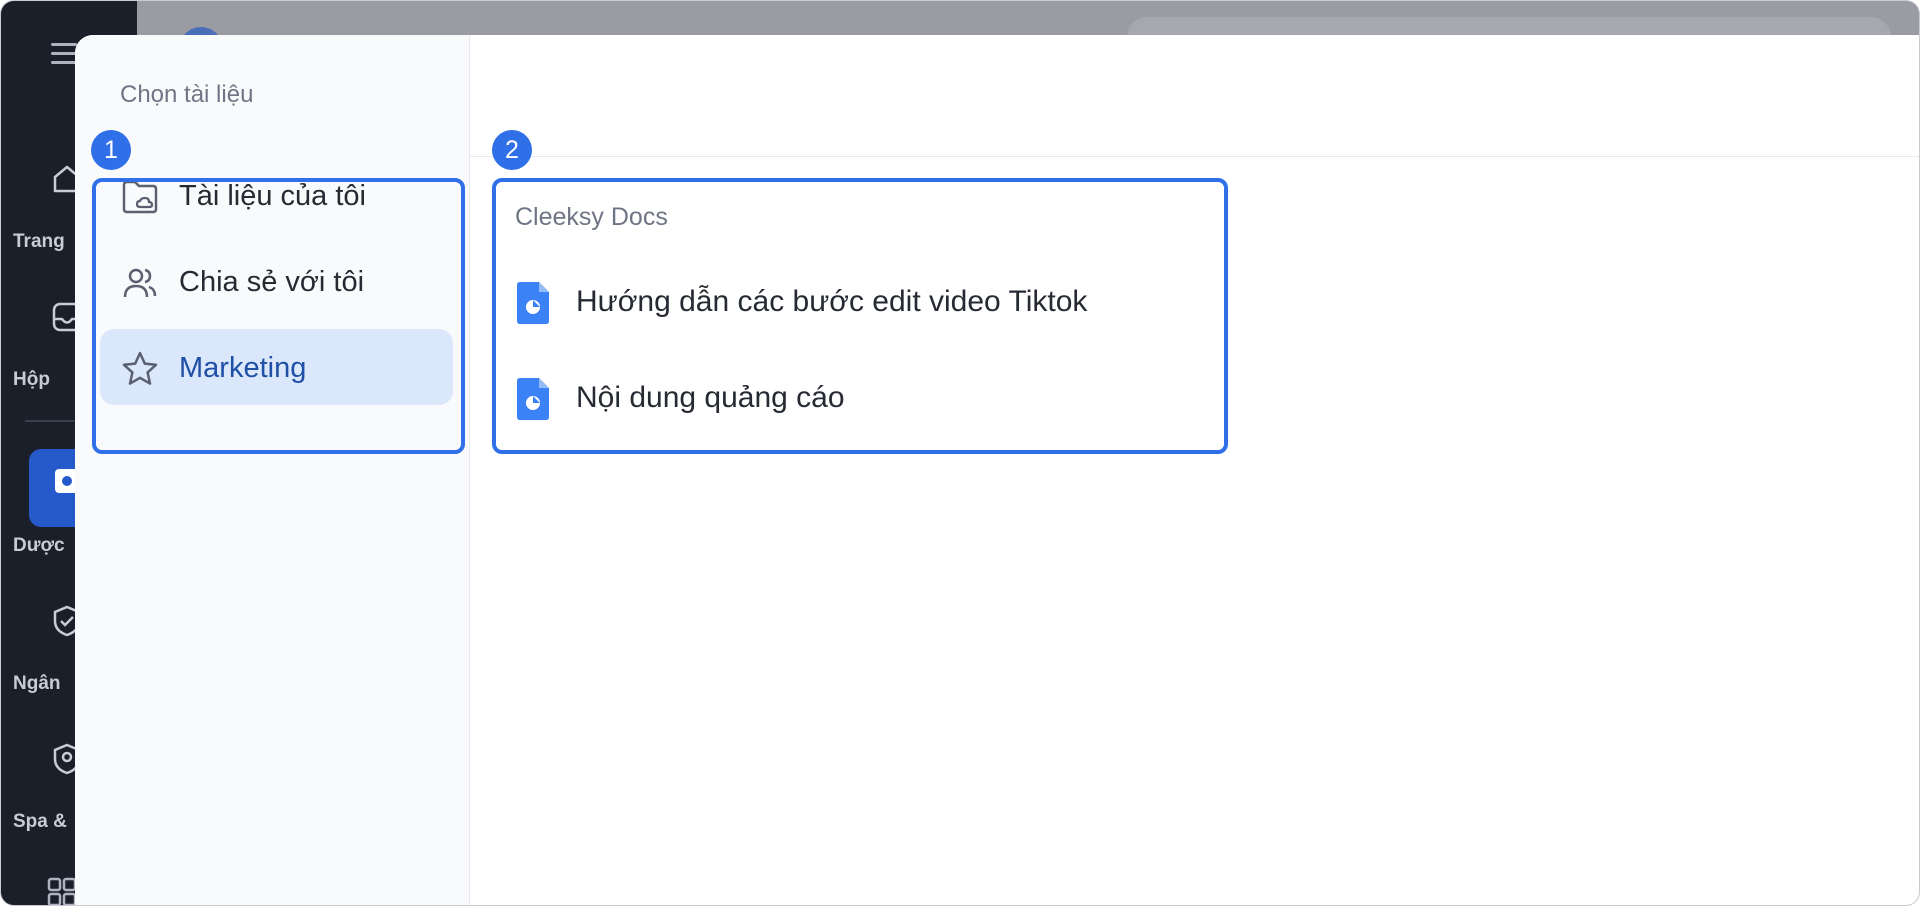 This screenshot has height=906, width=1920. I want to click on rail-item-label: Dược, so click(39, 545).